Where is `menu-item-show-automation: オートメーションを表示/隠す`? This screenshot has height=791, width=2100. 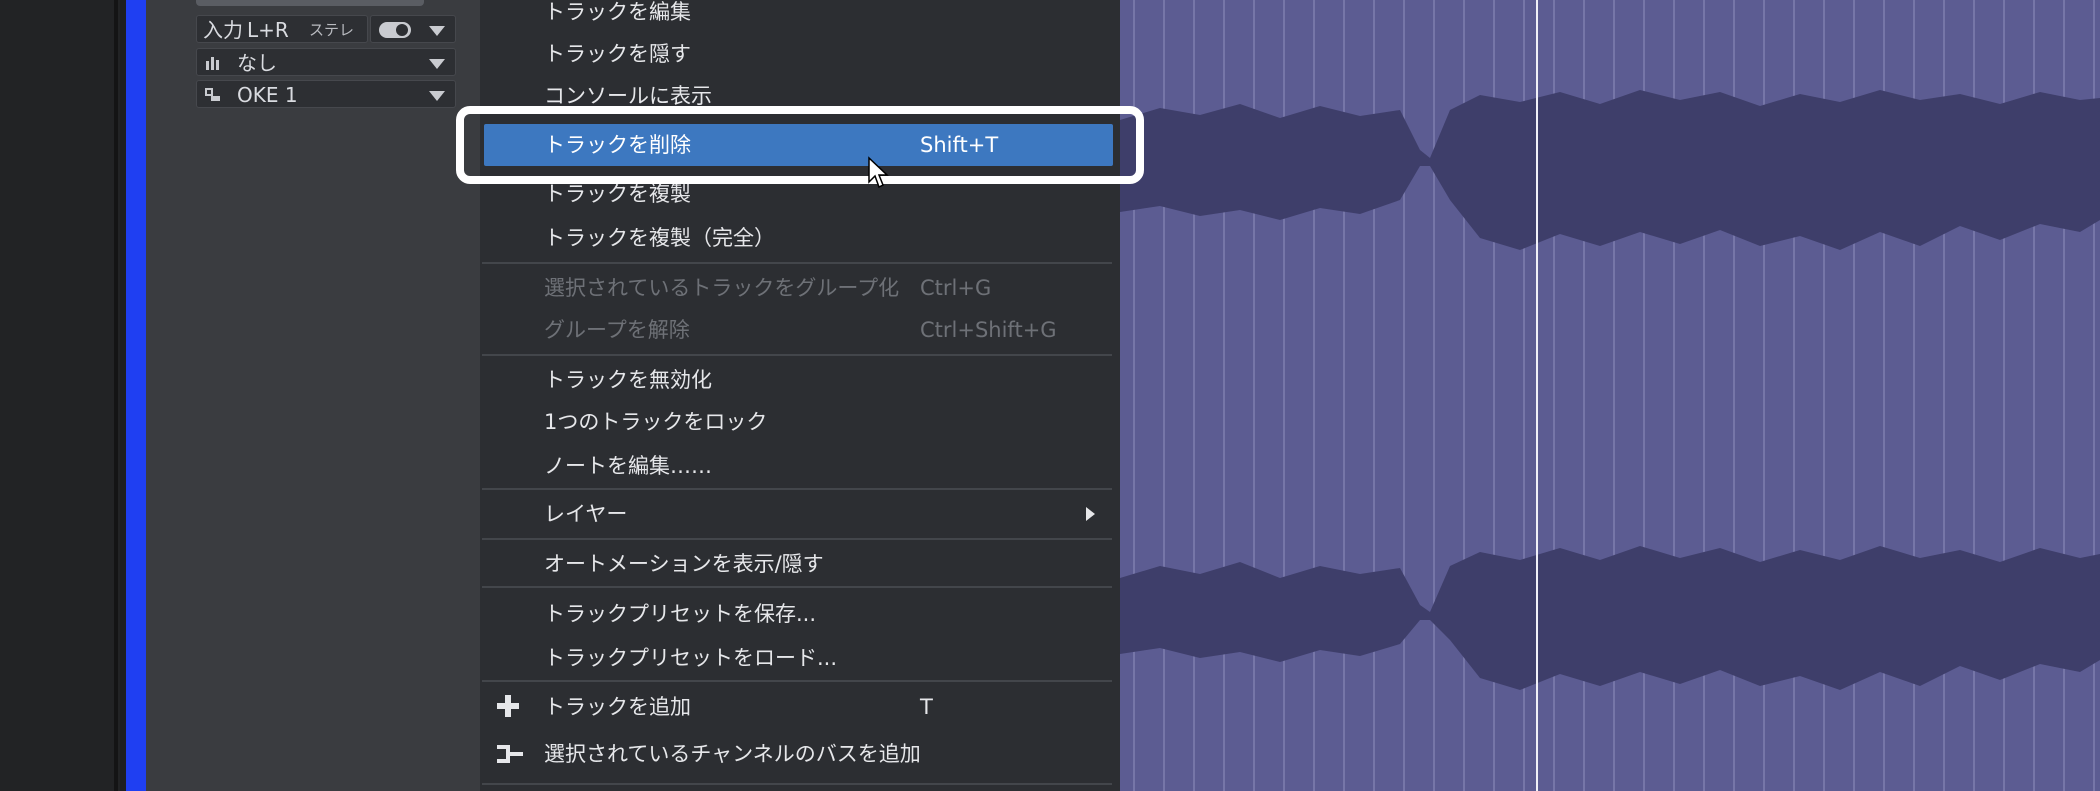
menu-item-show-automation: オートメーションを表示/隠す is located at coordinates (684, 564).